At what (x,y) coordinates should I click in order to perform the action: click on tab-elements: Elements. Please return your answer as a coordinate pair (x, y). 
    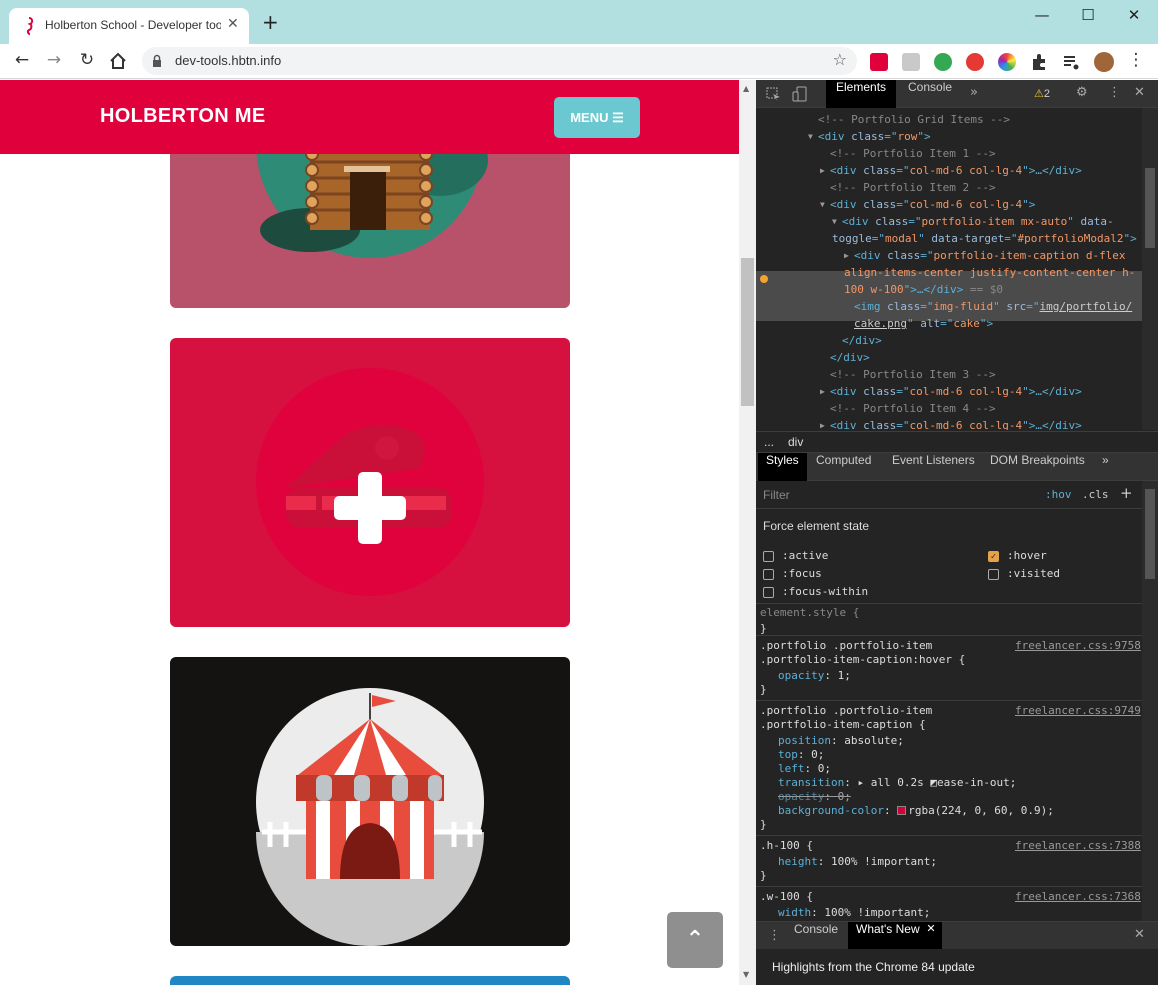
    Looking at the image, I should click on (861, 94).